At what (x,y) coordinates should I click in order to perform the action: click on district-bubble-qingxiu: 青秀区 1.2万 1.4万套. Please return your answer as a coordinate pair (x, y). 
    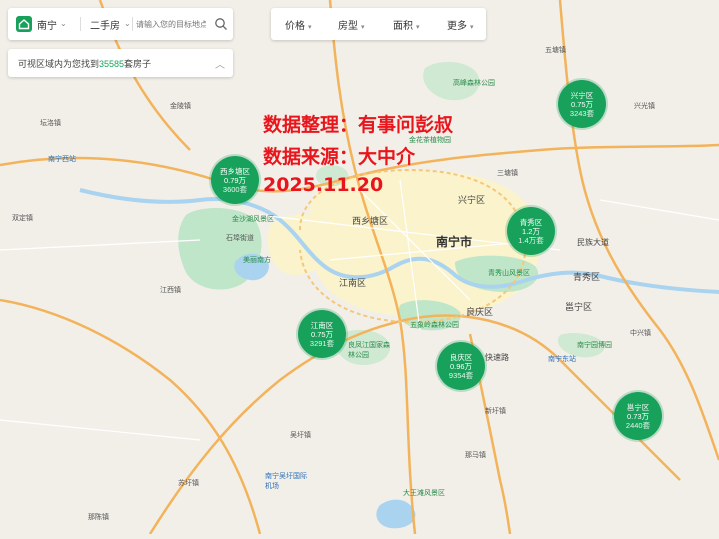
    Looking at the image, I should click on (531, 231).